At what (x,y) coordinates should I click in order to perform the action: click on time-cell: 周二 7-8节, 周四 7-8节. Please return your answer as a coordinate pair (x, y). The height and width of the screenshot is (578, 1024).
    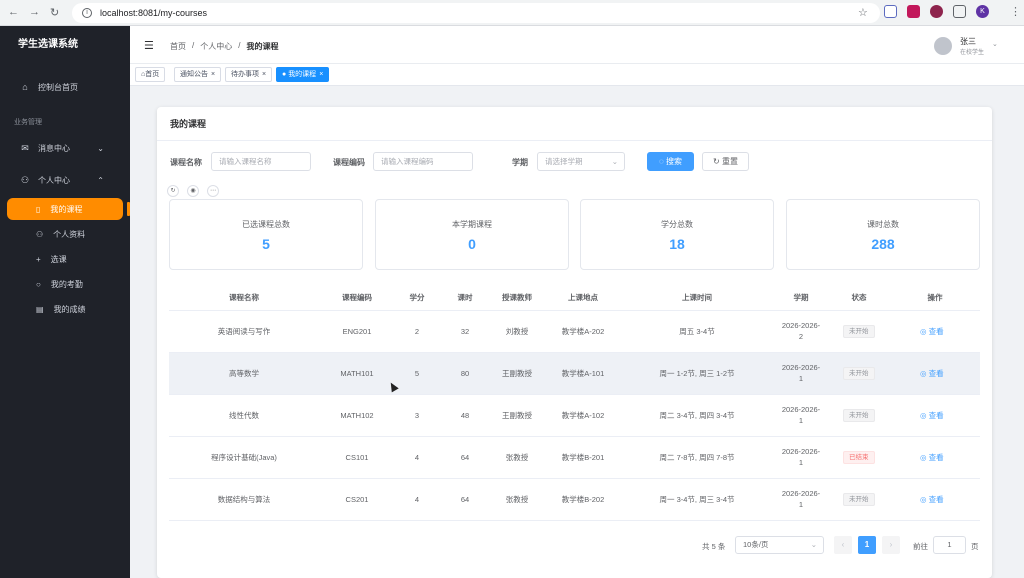
    Looking at the image, I should click on (697, 457).